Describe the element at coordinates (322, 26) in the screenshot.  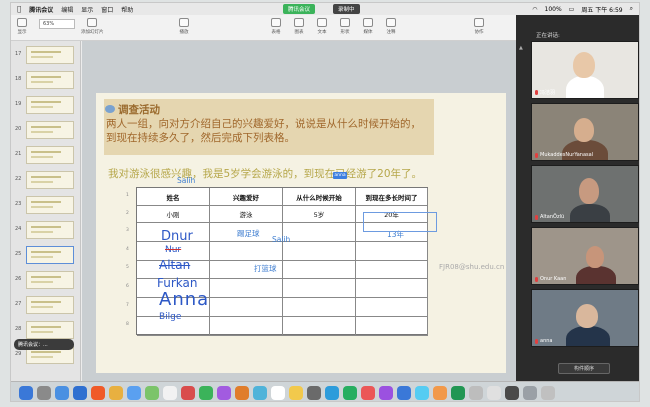
I see `text-button: 文本` at that location.